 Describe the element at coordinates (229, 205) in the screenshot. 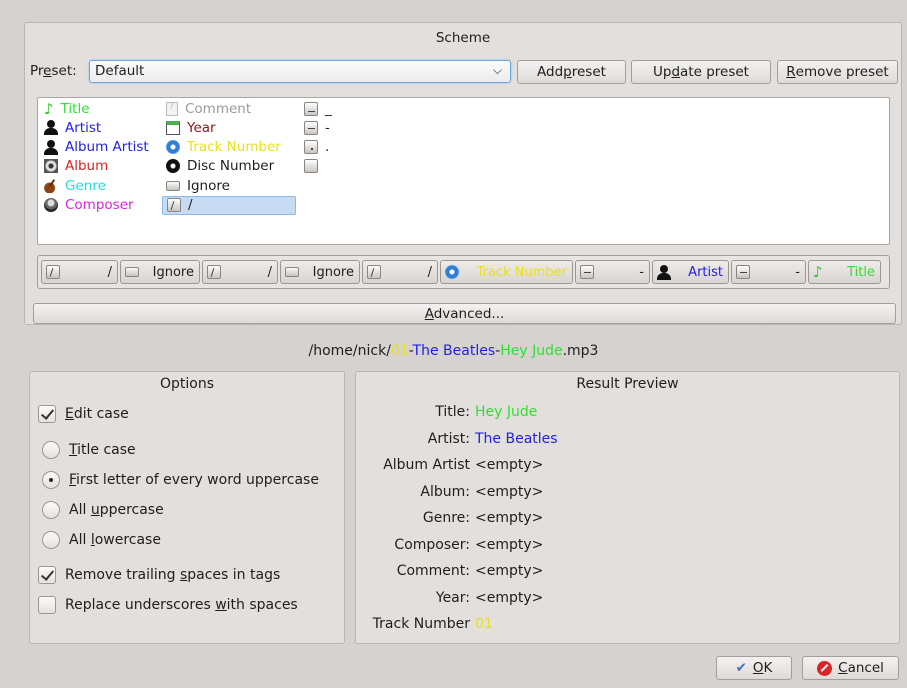

I see `palette-item: /` at that location.